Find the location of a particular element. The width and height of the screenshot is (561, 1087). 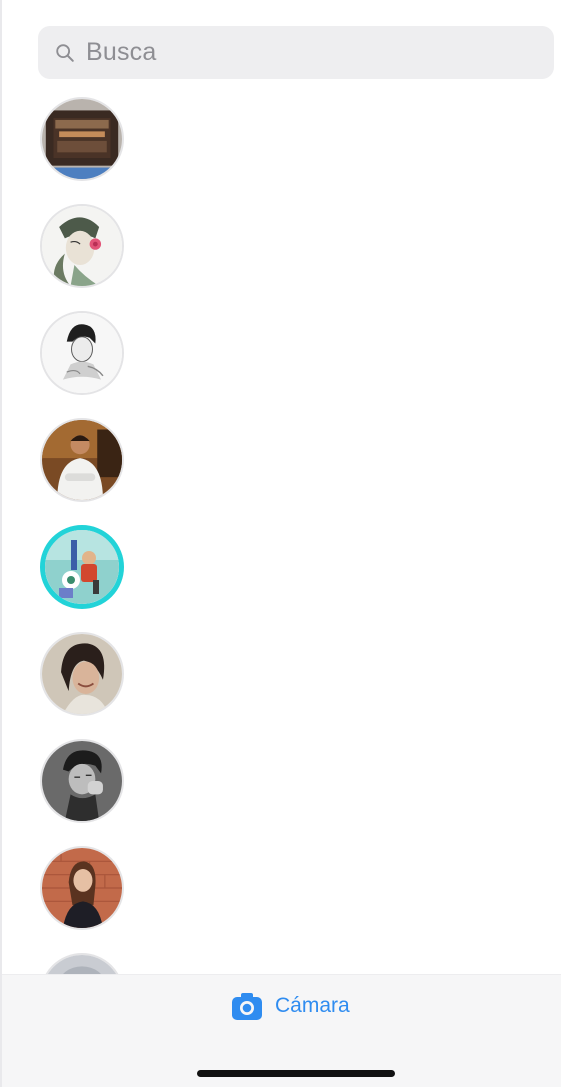

home-indicator is located at coordinates (296, 1073).